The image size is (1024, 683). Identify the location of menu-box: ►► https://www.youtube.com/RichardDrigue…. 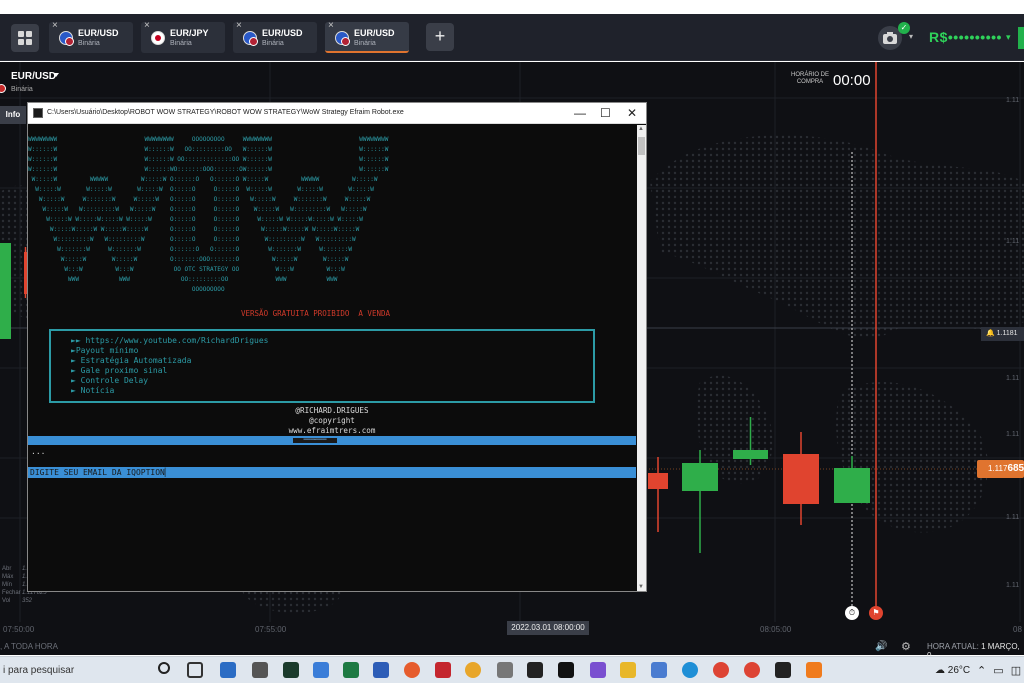
(322, 366).